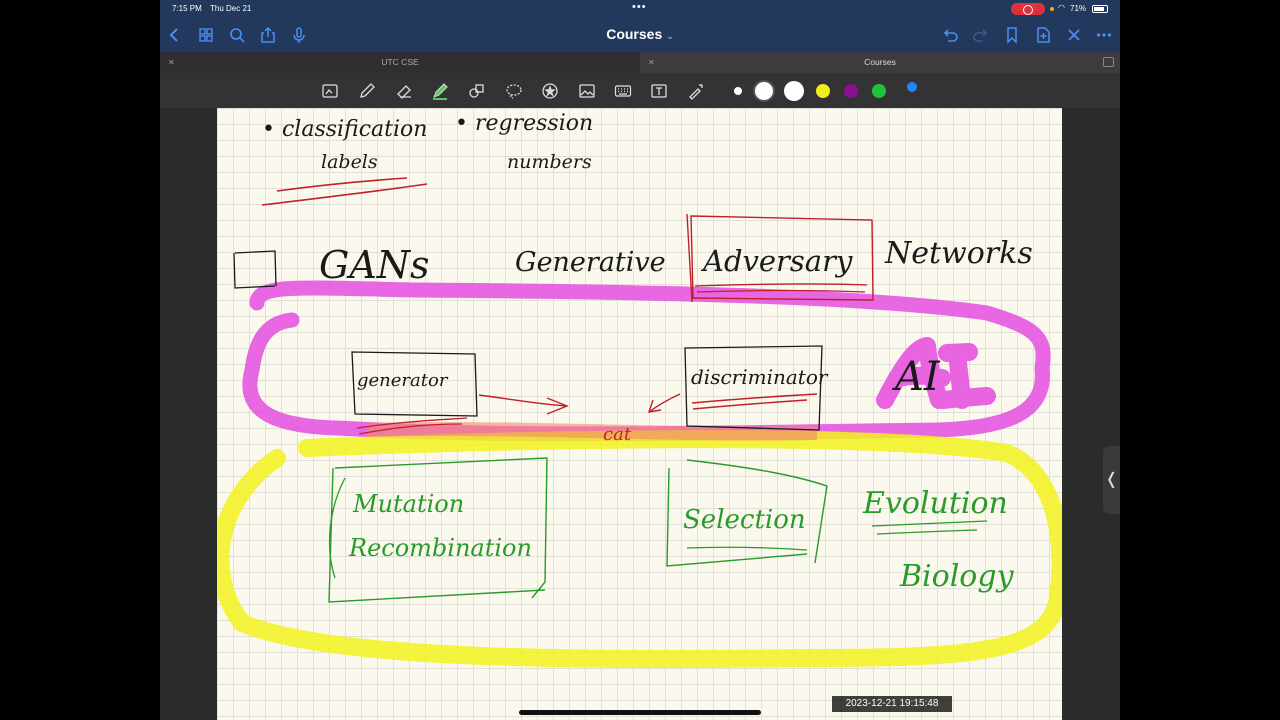 This screenshot has height=720, width=1280. I want to click on wifi-icon: ◠, so click(1061, 7).